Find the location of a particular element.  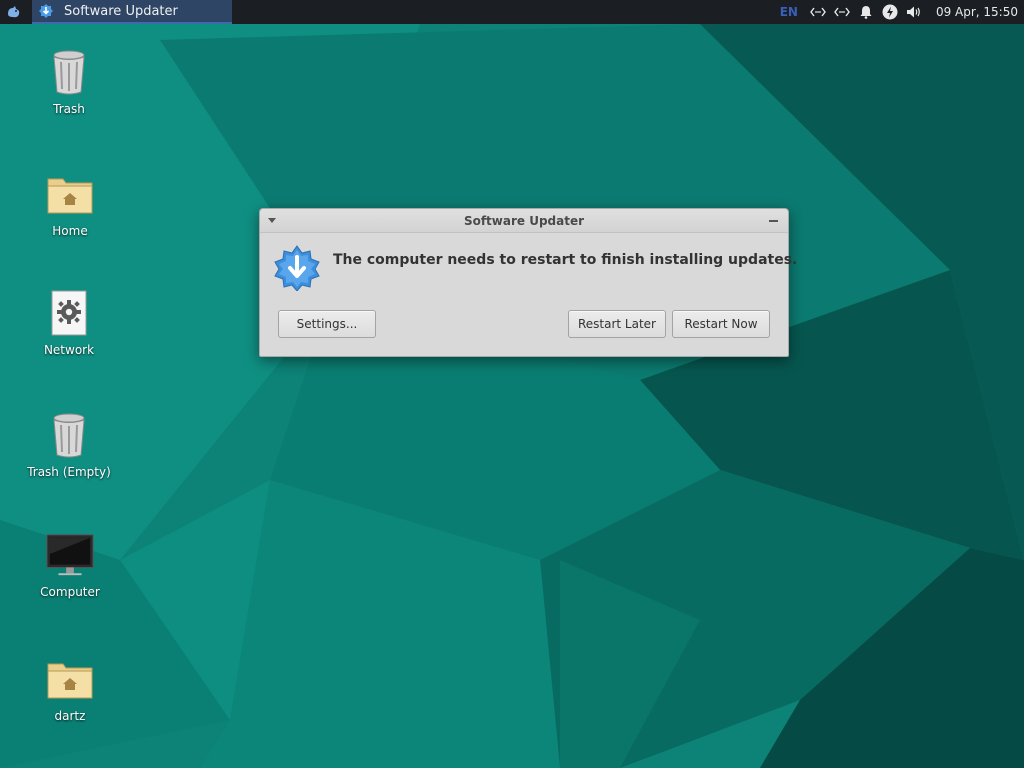

desktop-icon-label: Computer is located at coordinates (70, 592).